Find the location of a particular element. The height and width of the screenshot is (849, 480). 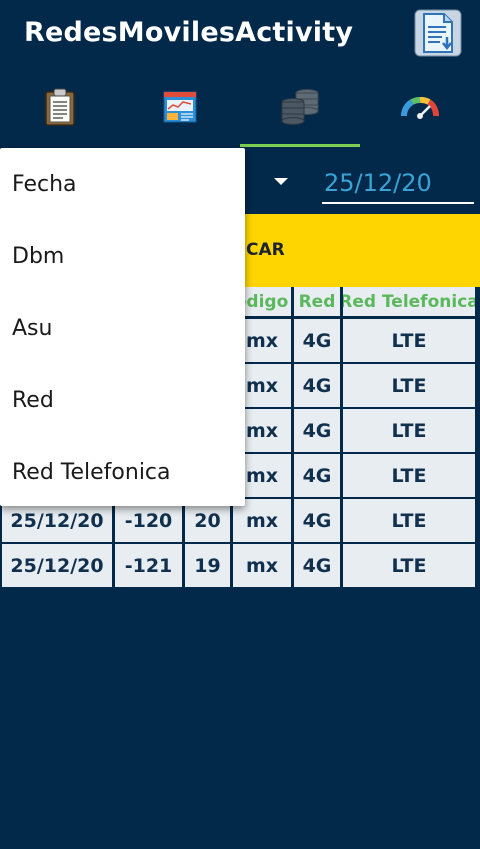

cell-codigo: mx is located at coordinates (262, 565).